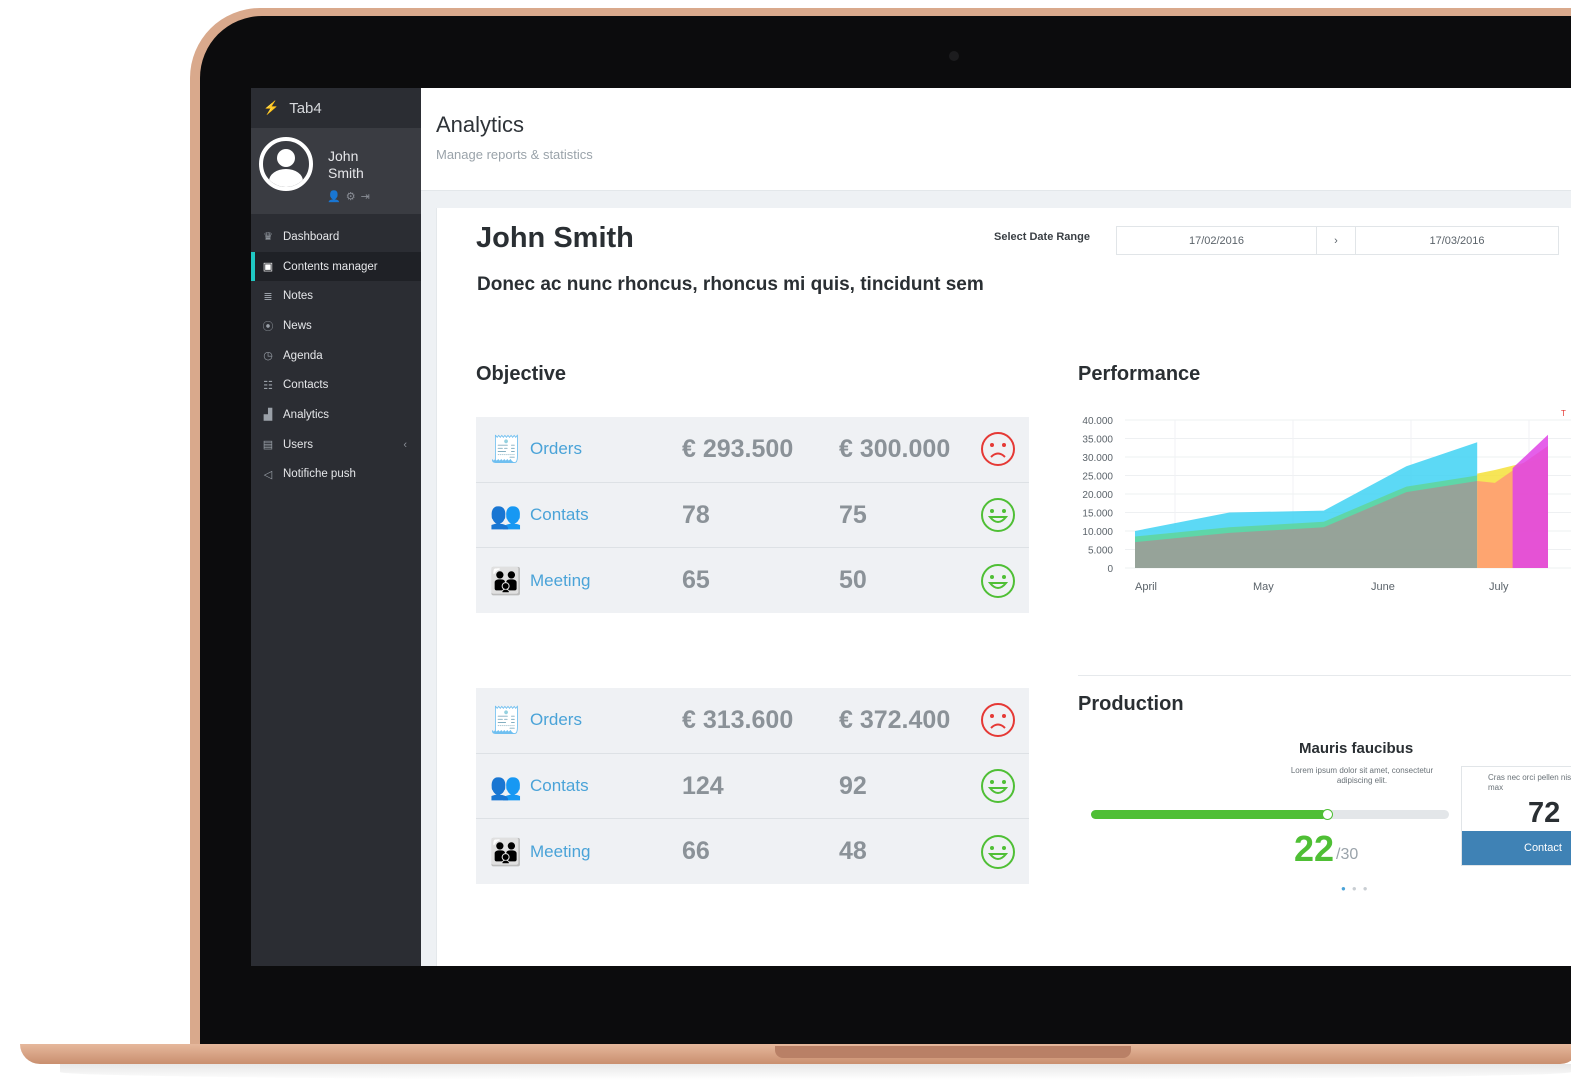 The height and width of the screenshot is (1082, 1571). Describe the element at coordinates (286, 164) in the screenshot. I see `avatar-icon` at that location.